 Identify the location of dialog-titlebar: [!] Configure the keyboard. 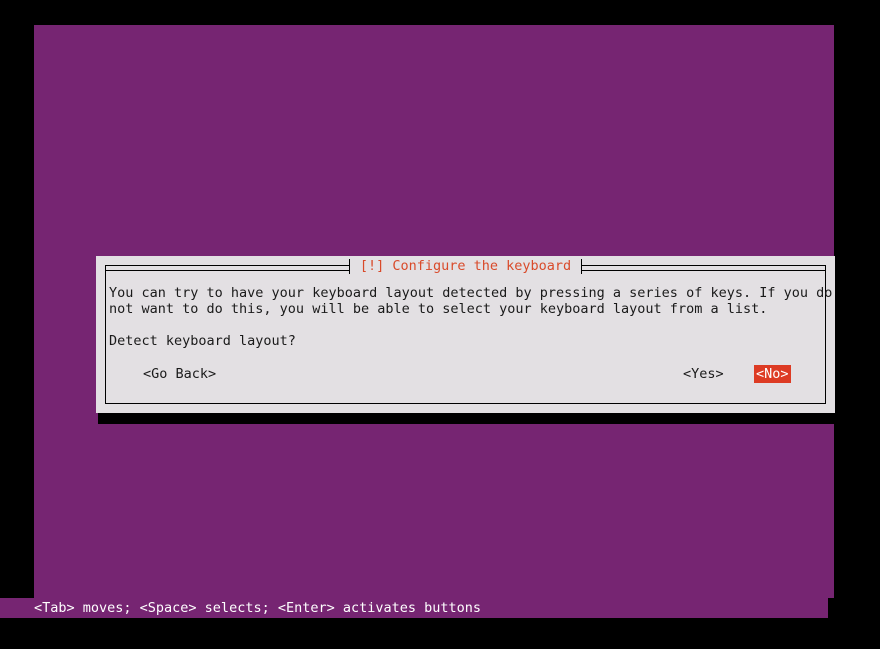
(466, 266).